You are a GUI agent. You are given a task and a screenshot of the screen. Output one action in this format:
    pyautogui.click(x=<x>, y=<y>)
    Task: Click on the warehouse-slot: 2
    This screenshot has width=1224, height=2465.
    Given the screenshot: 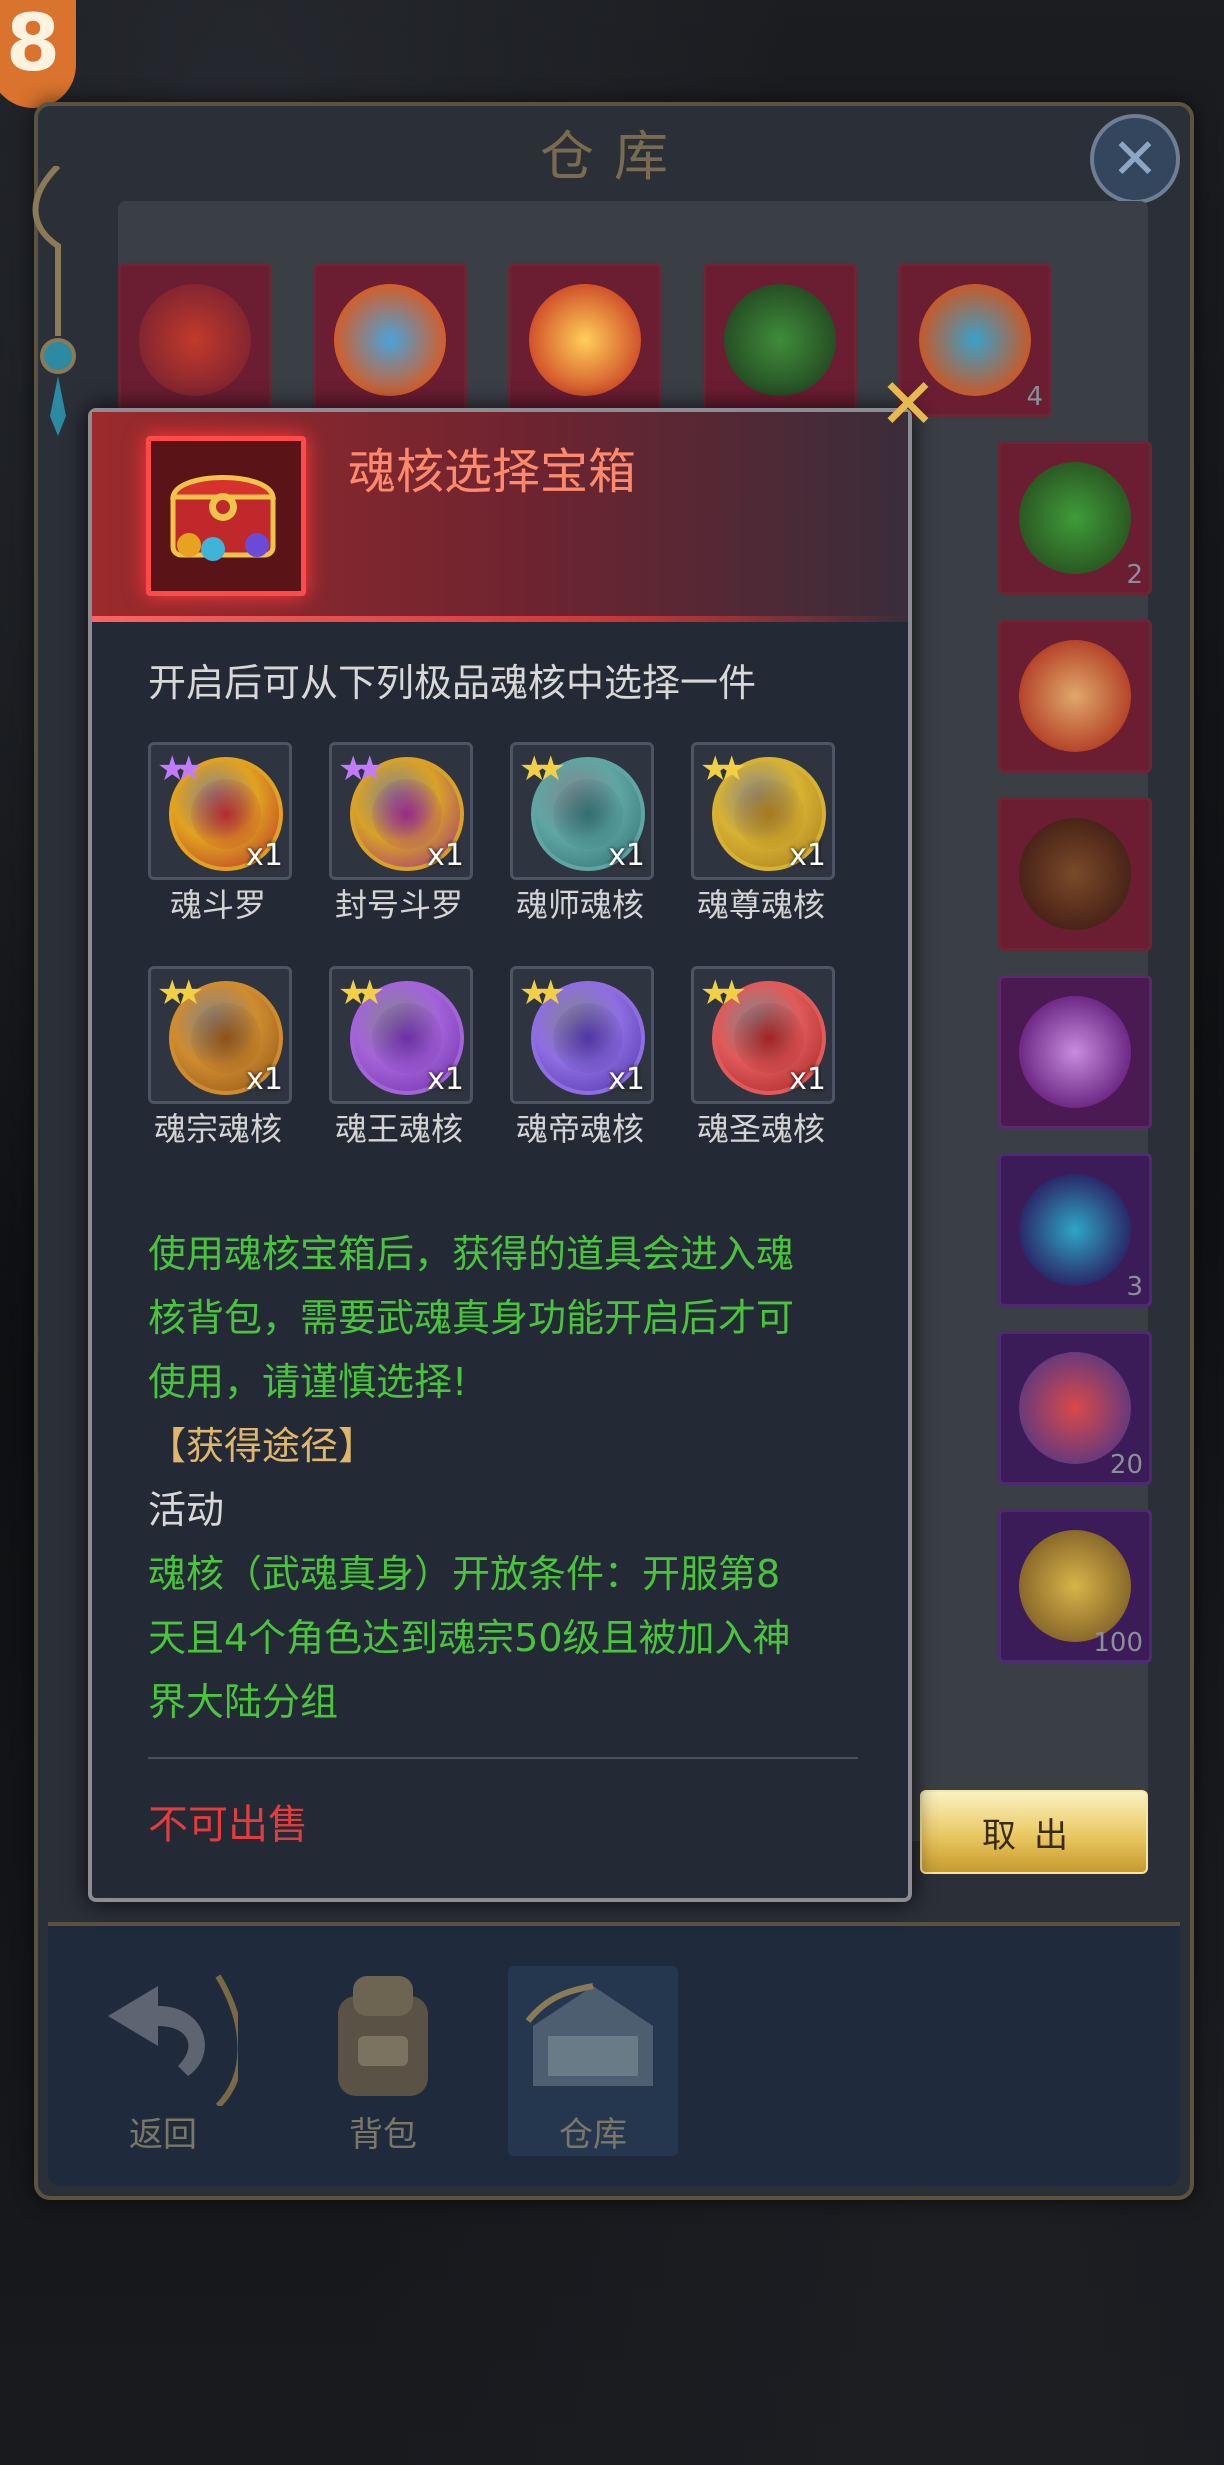 What is the action you would take?
    pyautogui.click(x=1075, y=518)
    